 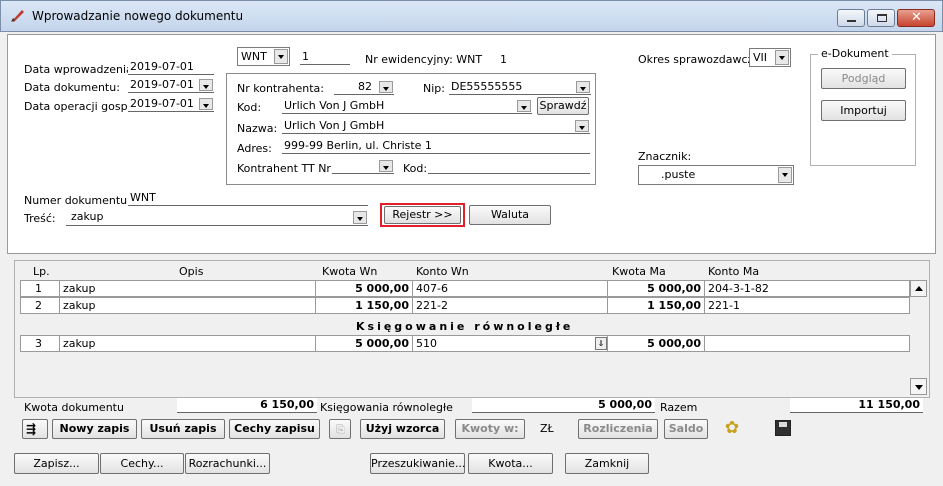 I want to click on col-header-opis: Opis, so click(x=191, y=271).